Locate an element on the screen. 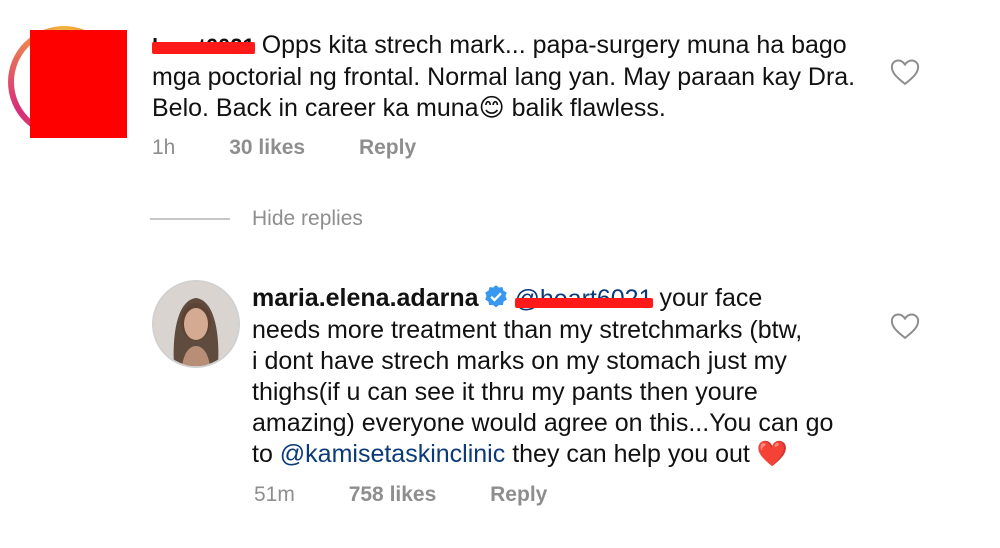  username-redacted: heart6021 is located at coordinates (203, 46).